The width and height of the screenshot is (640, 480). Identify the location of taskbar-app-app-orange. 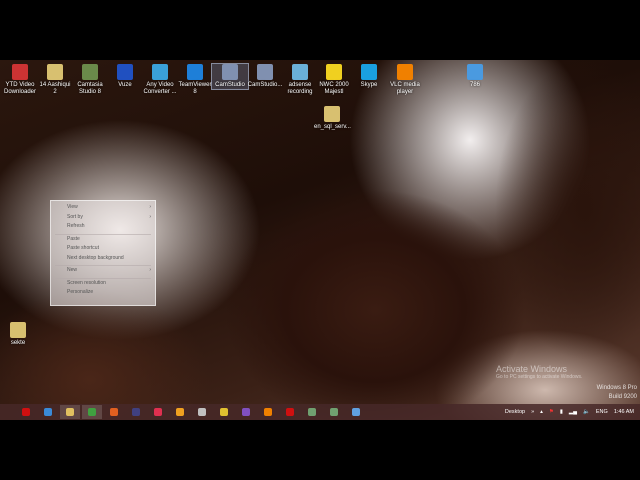
(180, 412).